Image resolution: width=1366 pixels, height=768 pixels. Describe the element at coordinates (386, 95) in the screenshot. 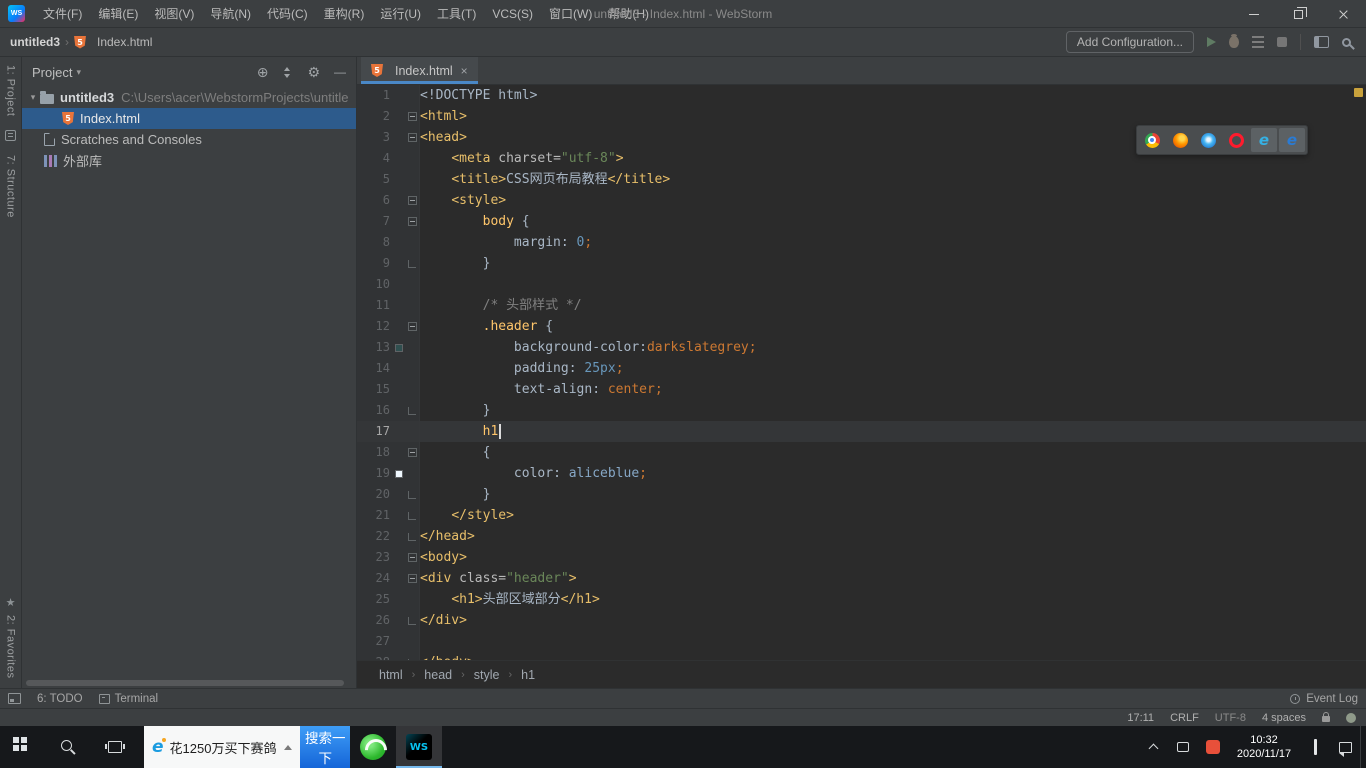

I see `line-number: 1` at that location.